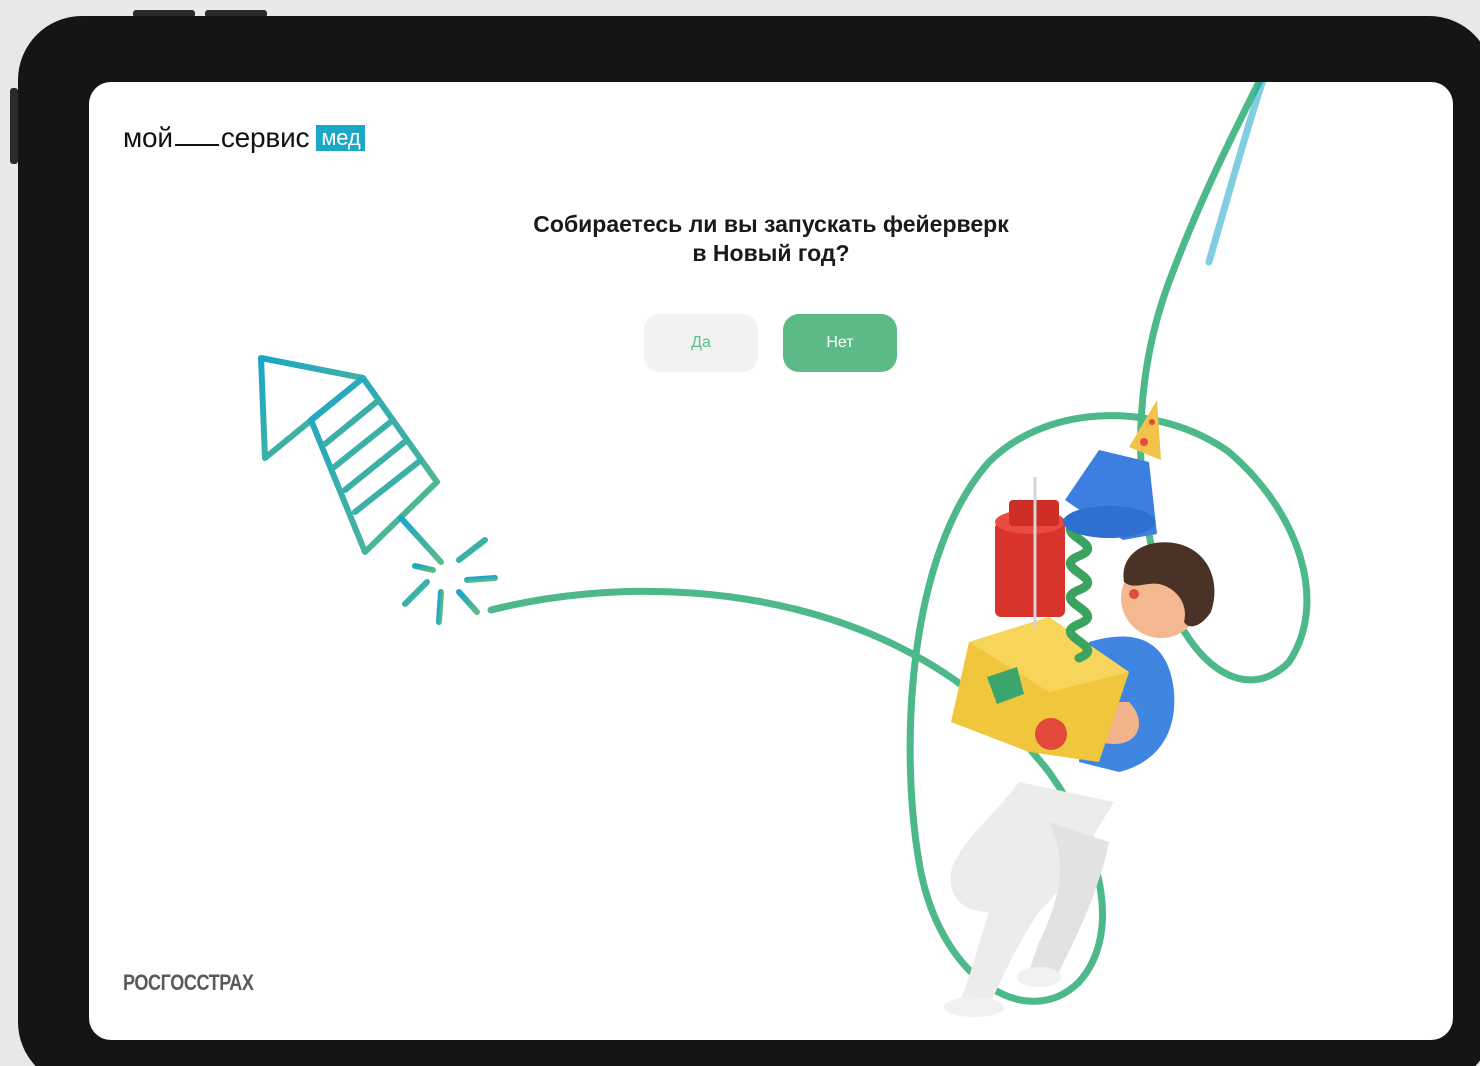  What do you see at coordinates (378, 490) in the screenshot?
I see `firework-rocket-icon` at bounding box center [378, 490].